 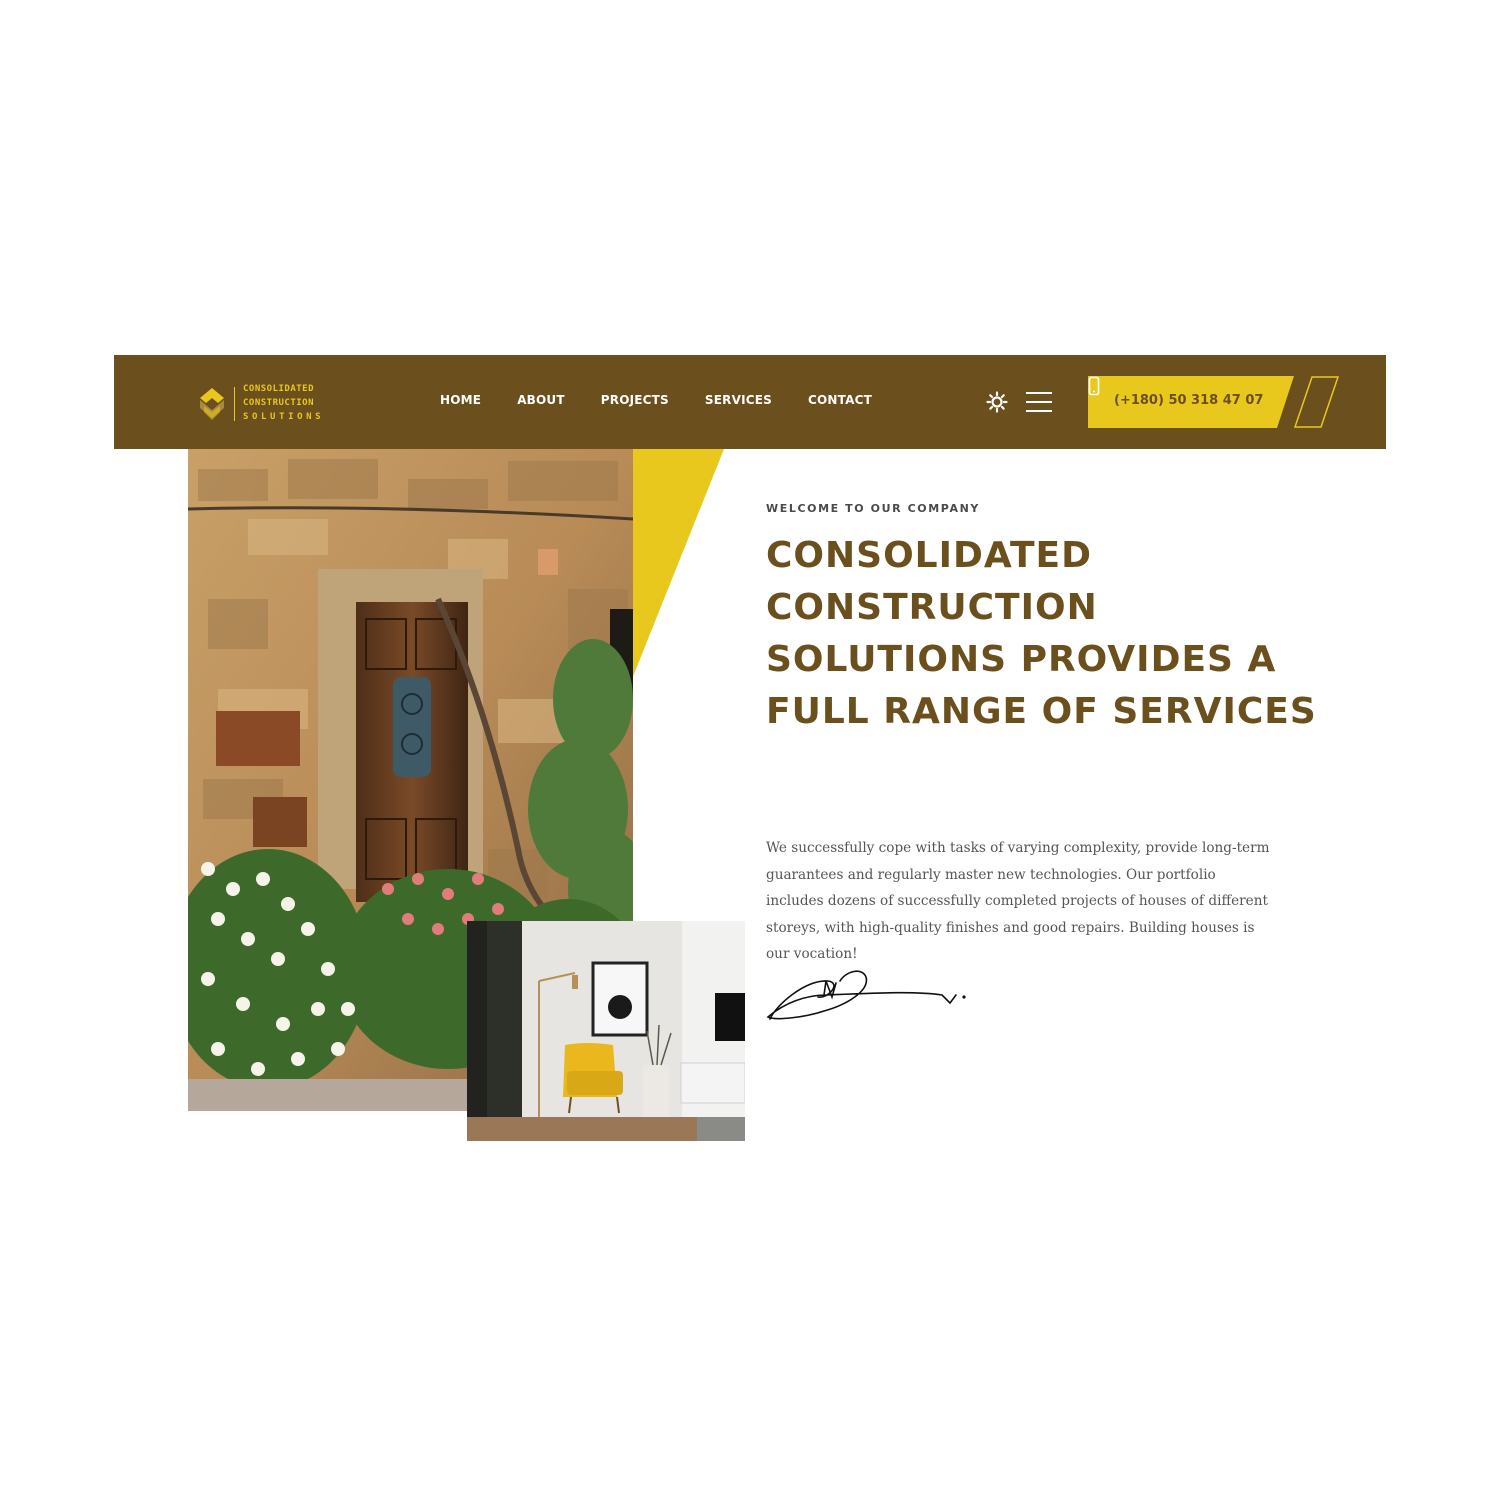 I want to click on main-nav: HOME ABOUT PROJECTS SERVICES CONTACT, so click(x=656, y=400).